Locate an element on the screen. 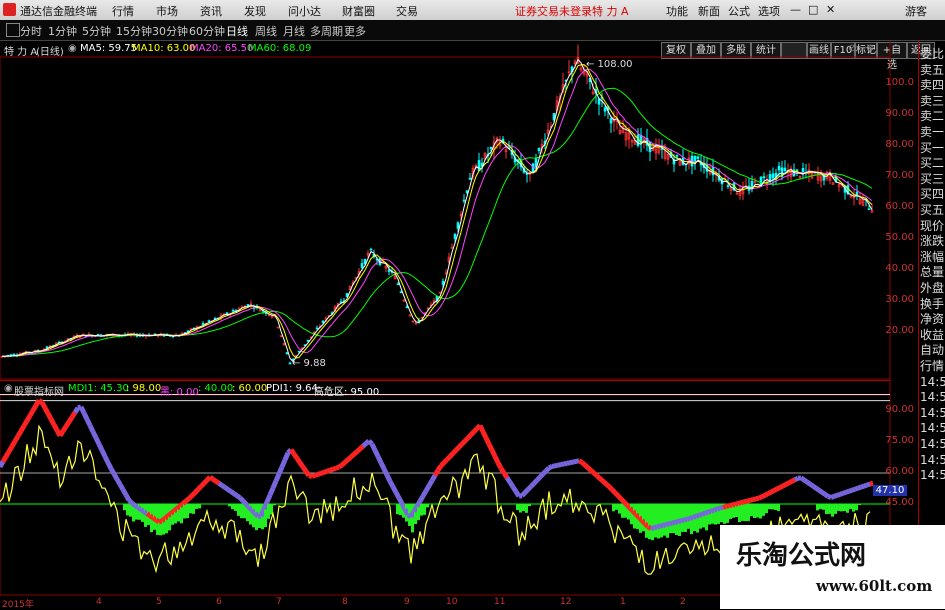  side-label: 现价 is located at coordinates (932, 226).